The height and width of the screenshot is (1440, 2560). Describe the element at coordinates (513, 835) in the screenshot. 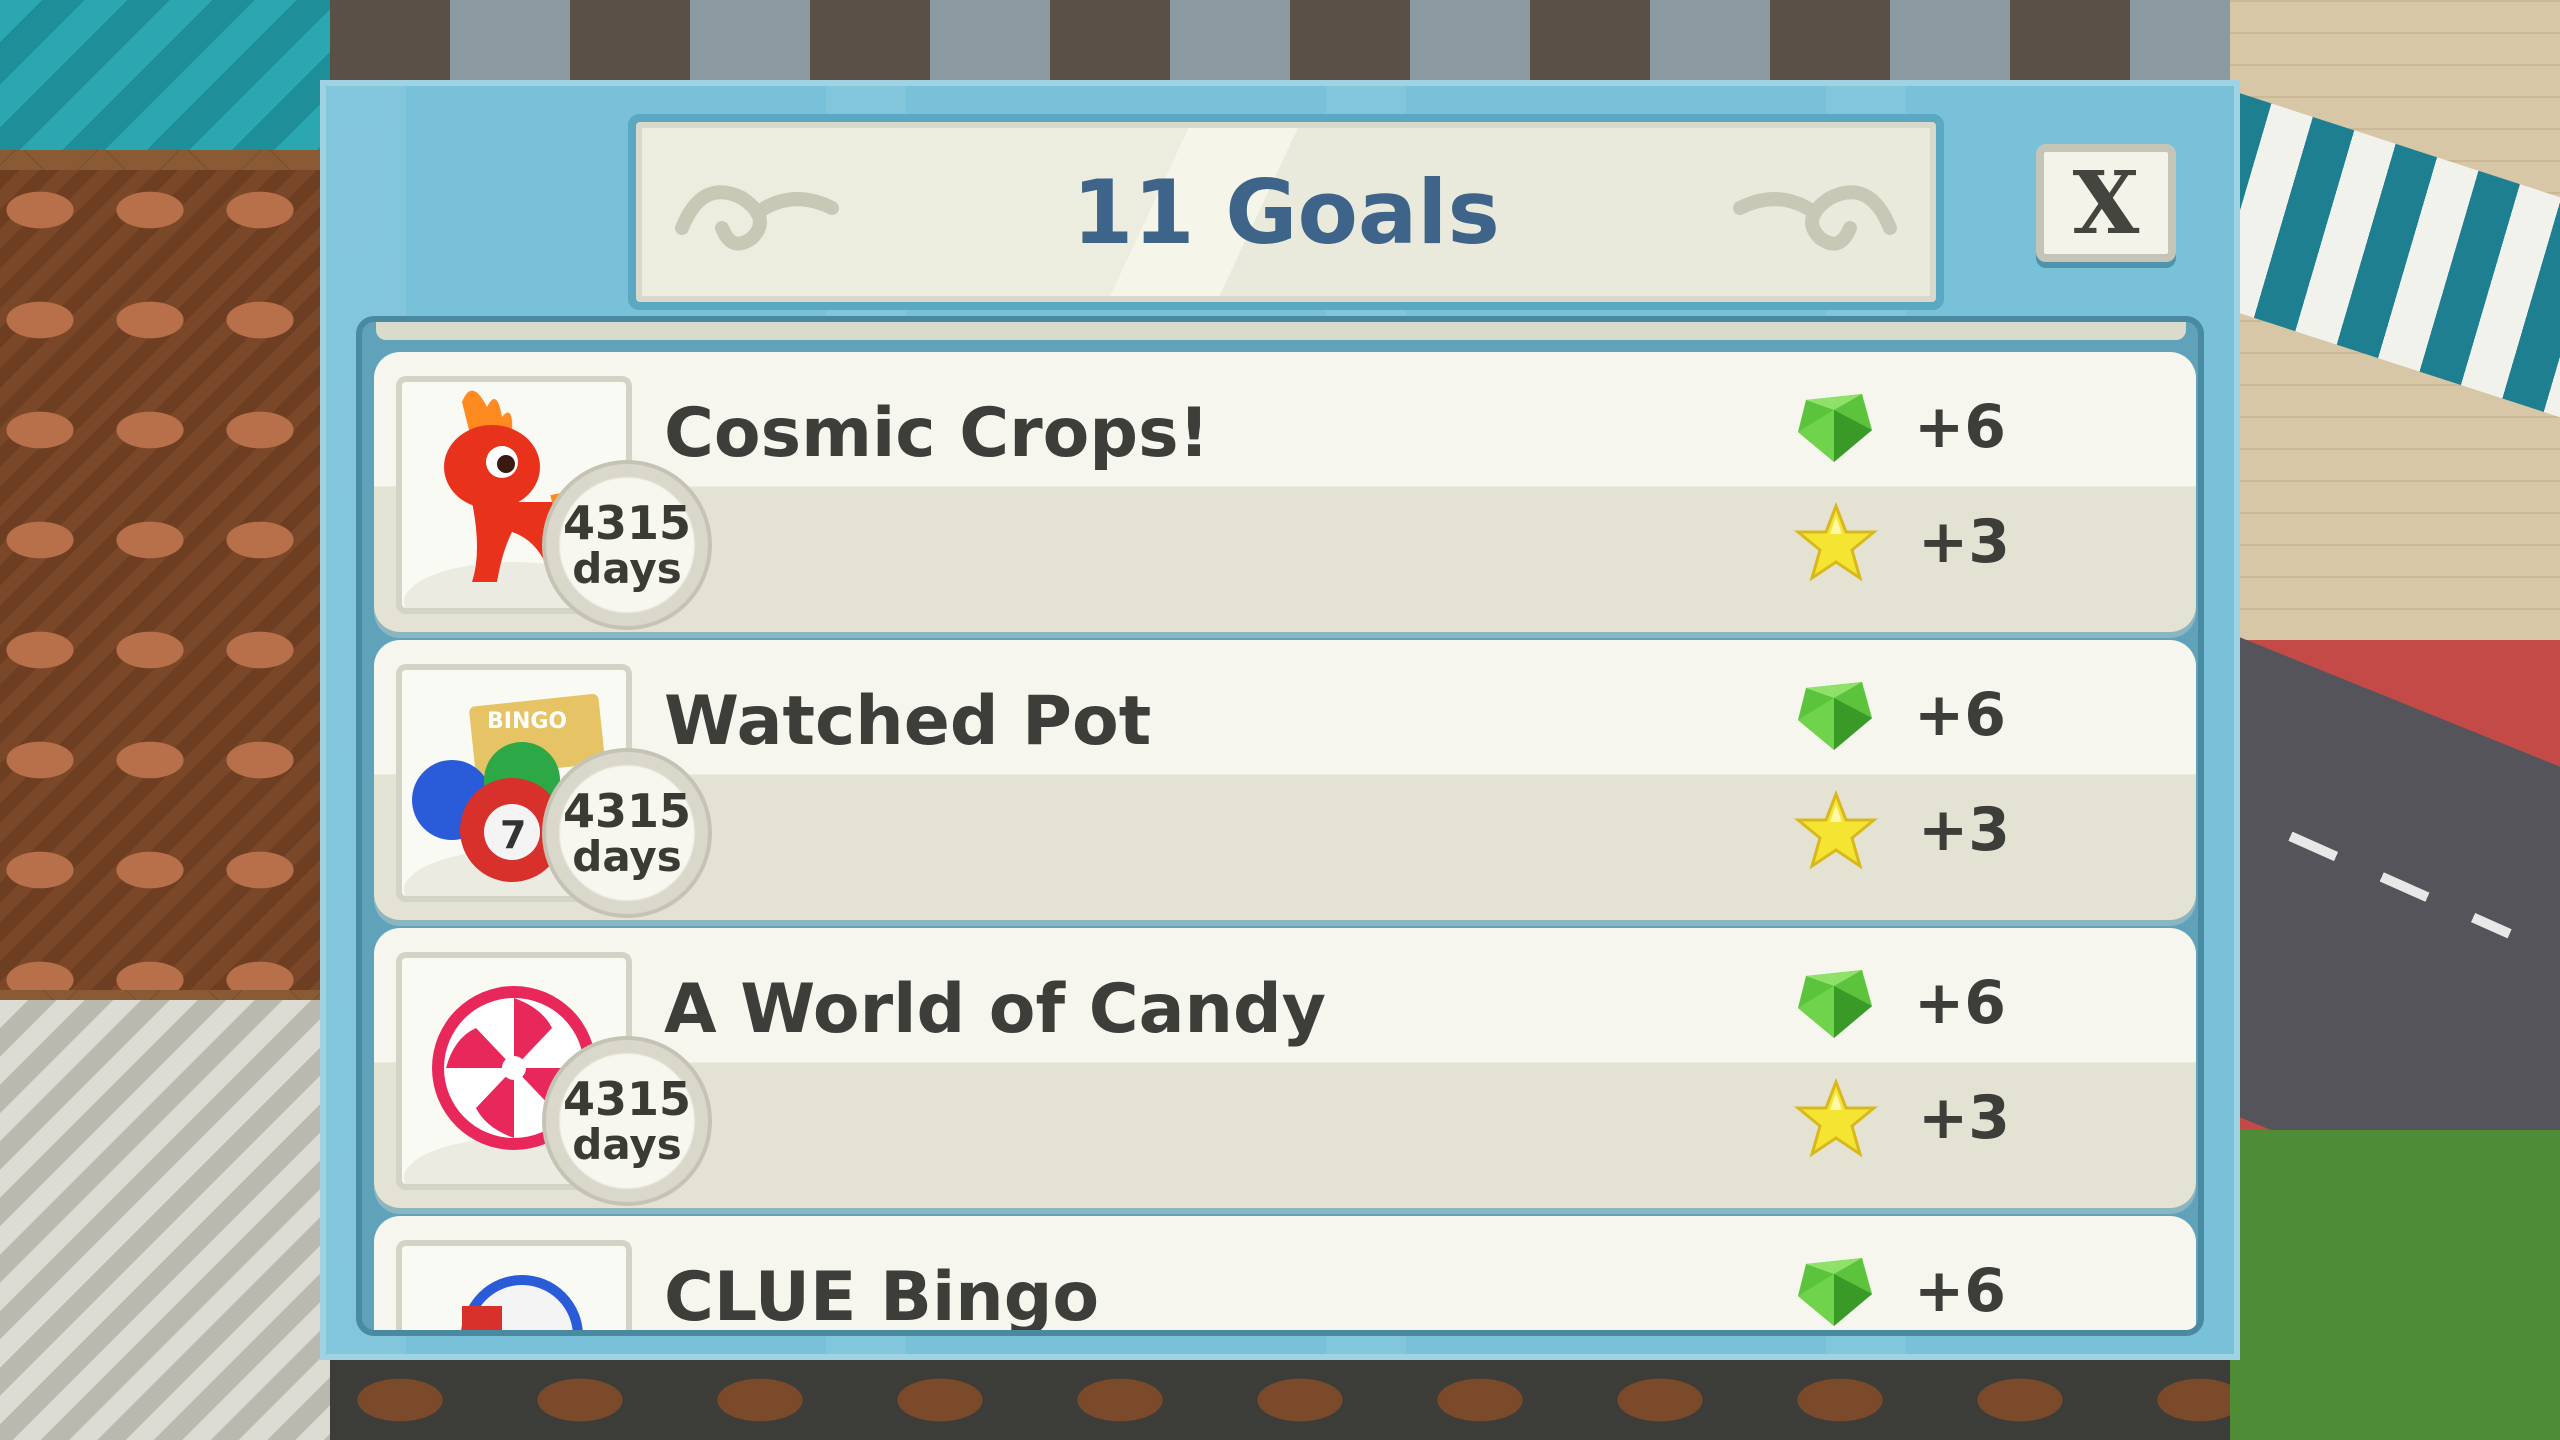

I see `svg-text: 7` at that location.